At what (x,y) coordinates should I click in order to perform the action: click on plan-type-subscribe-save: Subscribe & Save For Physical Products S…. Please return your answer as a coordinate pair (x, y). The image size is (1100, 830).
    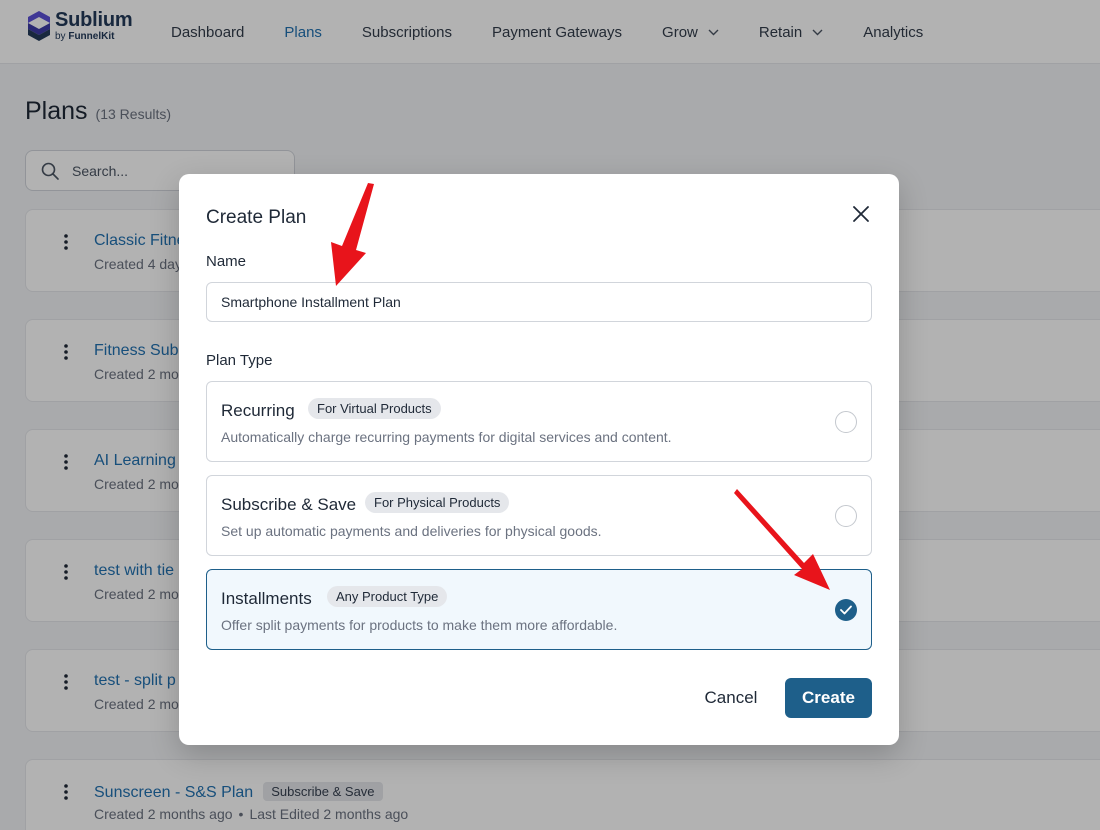
    Looking at the image, I should click on (539, 515).